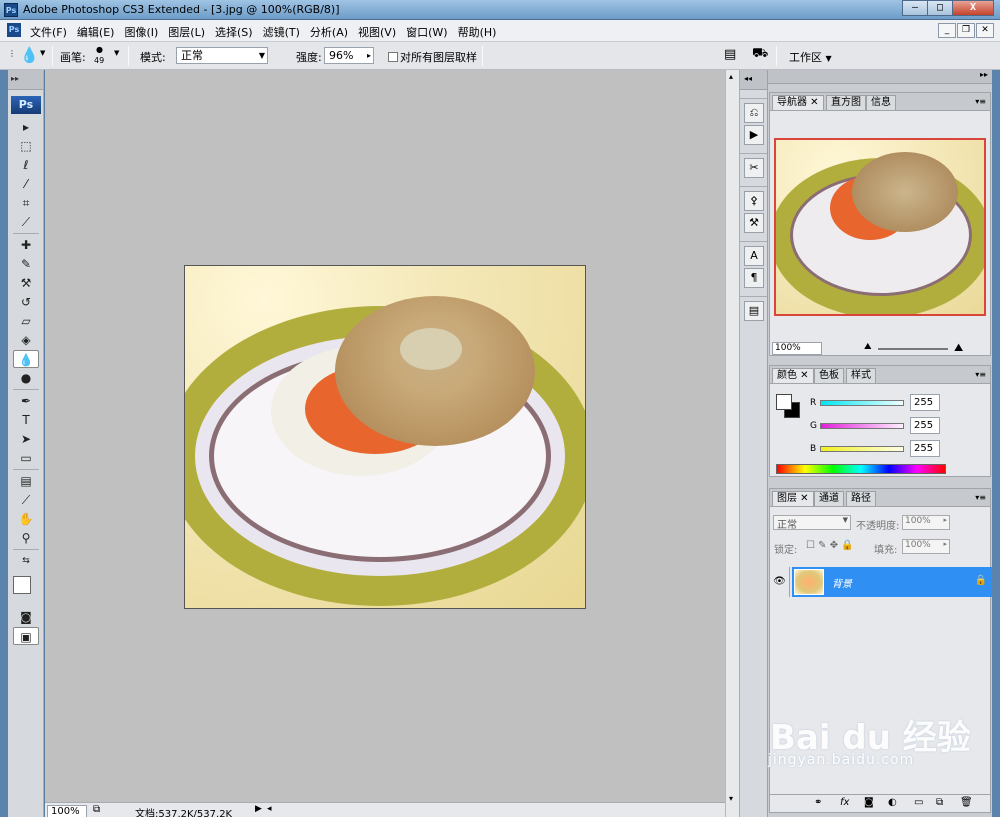 The height and width of the screenshot is (817, 1000). I want to click on toolbox-collapse-handle: ▸▸, so click(25, 80).